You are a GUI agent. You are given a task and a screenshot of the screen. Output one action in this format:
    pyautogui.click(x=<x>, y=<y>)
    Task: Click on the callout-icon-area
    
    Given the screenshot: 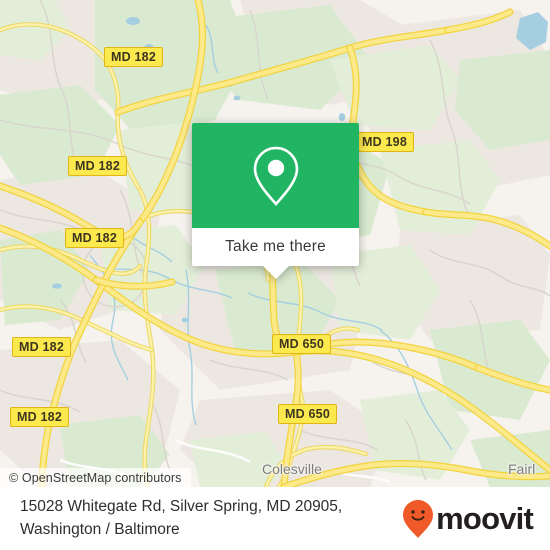 What is the action you would take?
    pyautogui.click(x=275, y=175)
    